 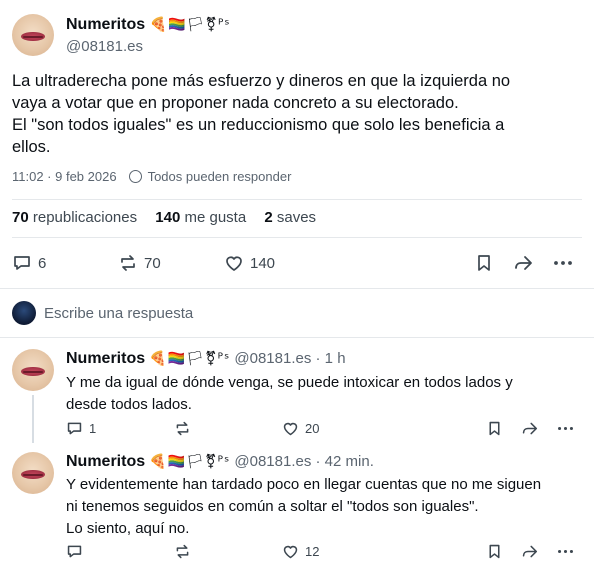 What do you see at coordinates (312, 428) in the screenshot?
I see `like-count: 20` at bounding box center [312, 428].